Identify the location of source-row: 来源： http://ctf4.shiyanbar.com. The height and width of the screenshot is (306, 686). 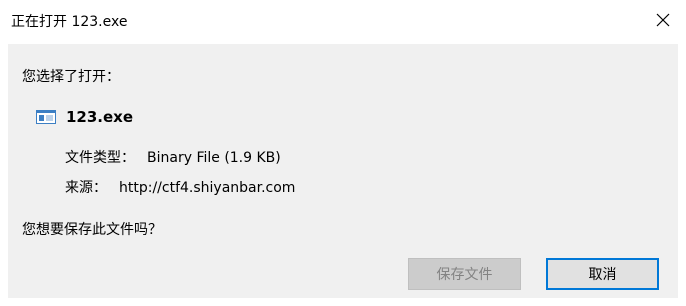
(180, 188).